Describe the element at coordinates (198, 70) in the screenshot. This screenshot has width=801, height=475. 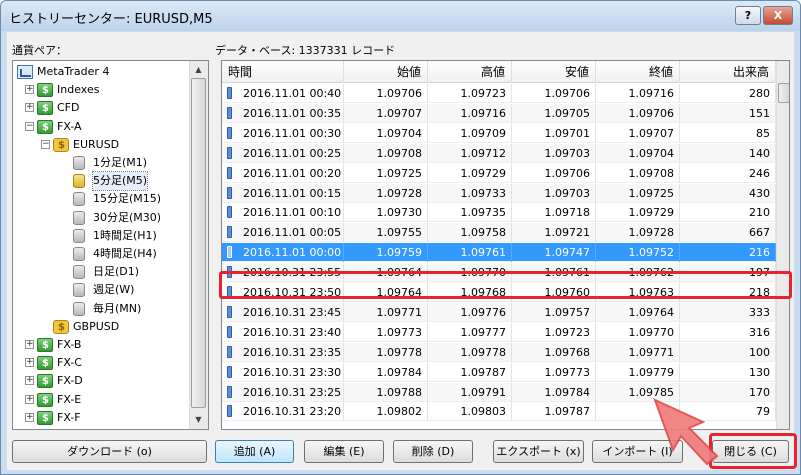
I see `tree-scroll-up-icon: ▲` at that location.